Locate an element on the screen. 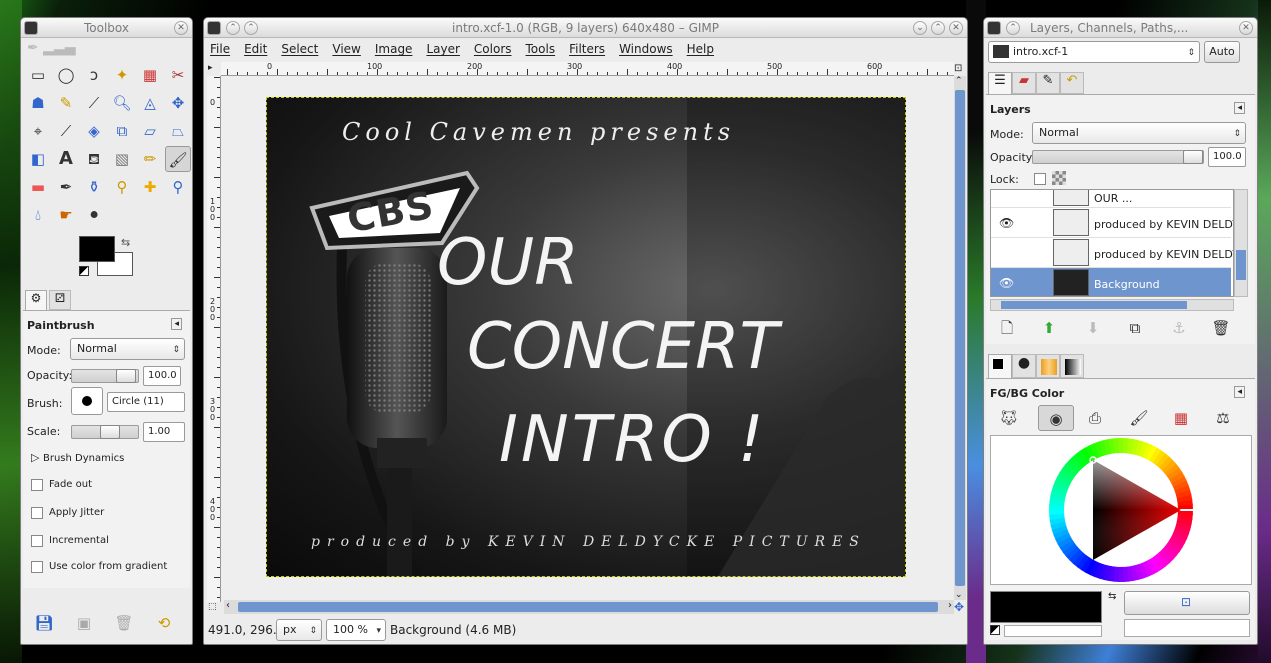  align-icon: ⌖ is located at coordinates (38, 131).